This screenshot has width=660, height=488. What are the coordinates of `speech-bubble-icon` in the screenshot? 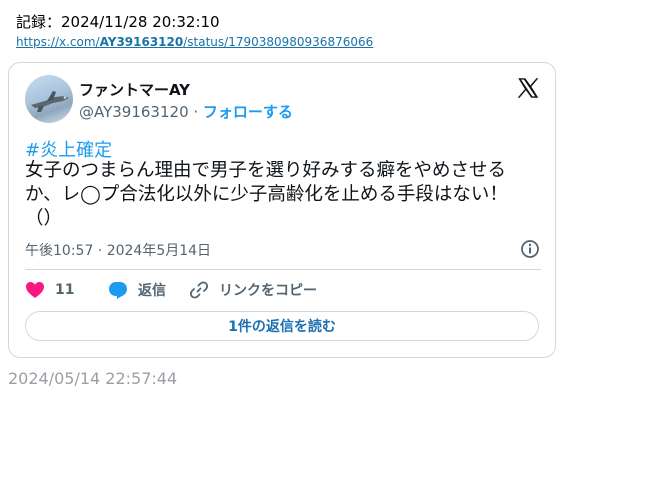 It's located at (118, 290).